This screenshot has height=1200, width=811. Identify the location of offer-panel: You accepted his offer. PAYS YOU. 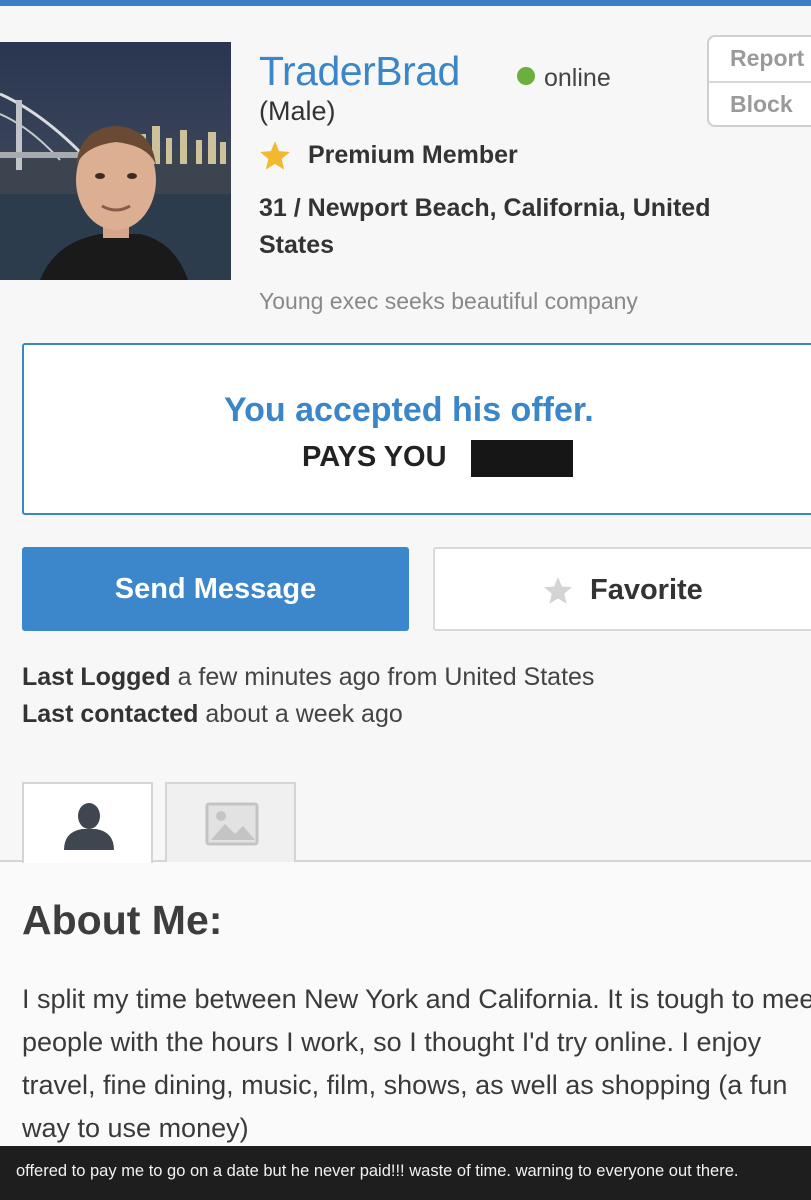
(416, 429).